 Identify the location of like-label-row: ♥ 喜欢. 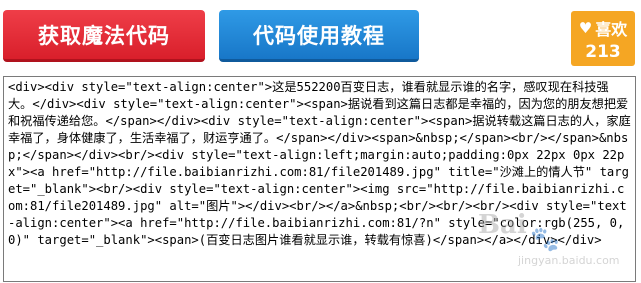
(603, 28).